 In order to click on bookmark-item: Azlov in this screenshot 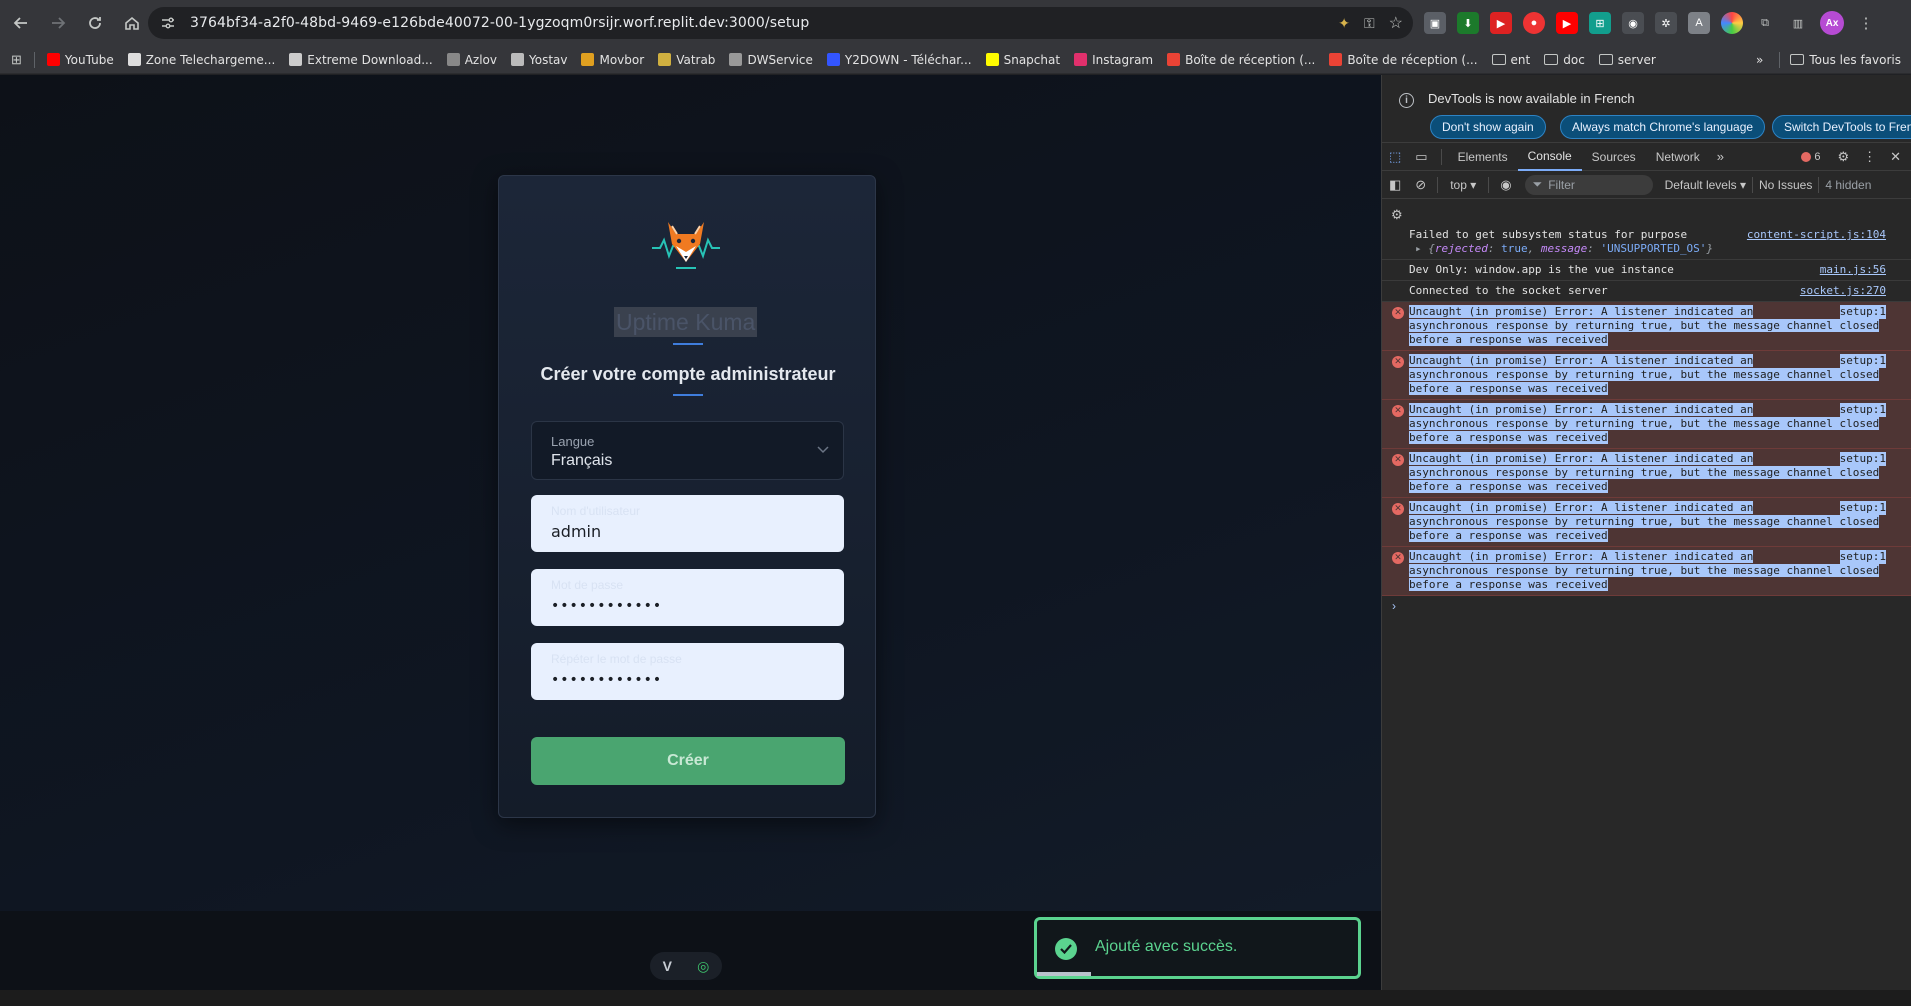, I will do `click(471, 60)`.